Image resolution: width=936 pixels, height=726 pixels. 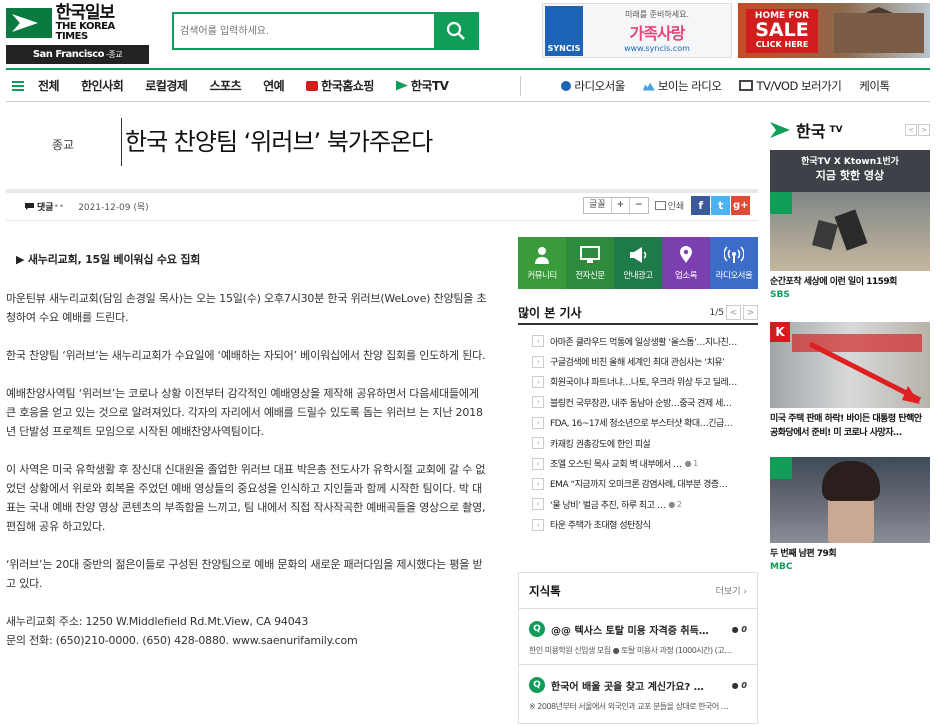 What do you see at coordinates (638, 255) in the screenshot?
I see `megaphone-icon` at bounding box center [638, 255].